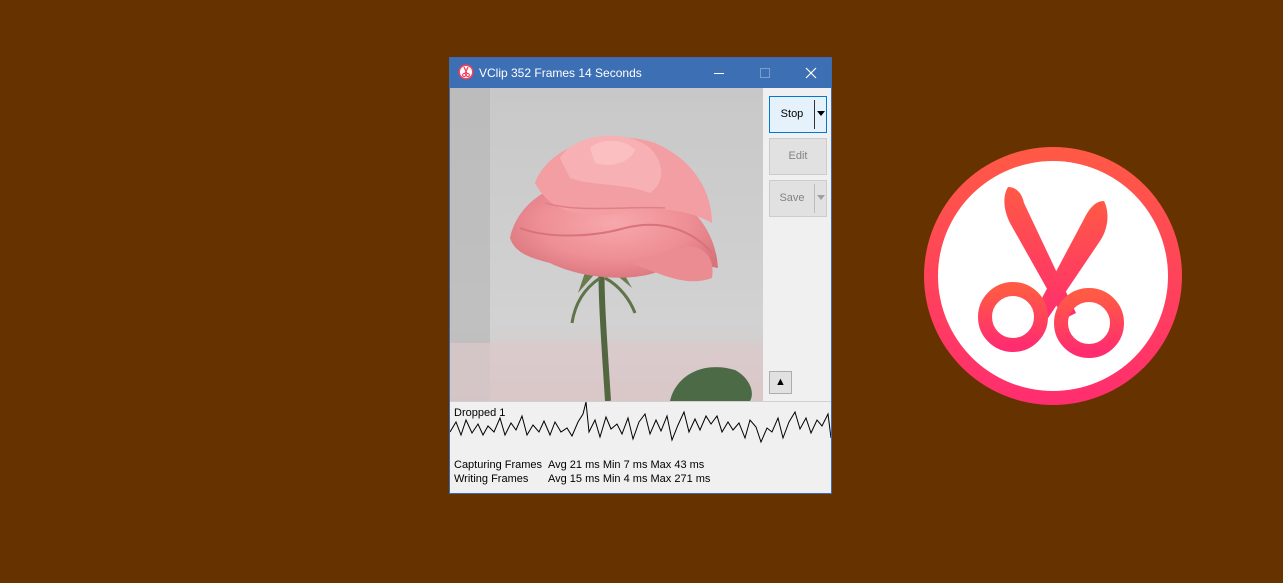  I want to click on stat-values: Avg 21 ms Min 7 ms Max 43 ms, so click(626, 465).